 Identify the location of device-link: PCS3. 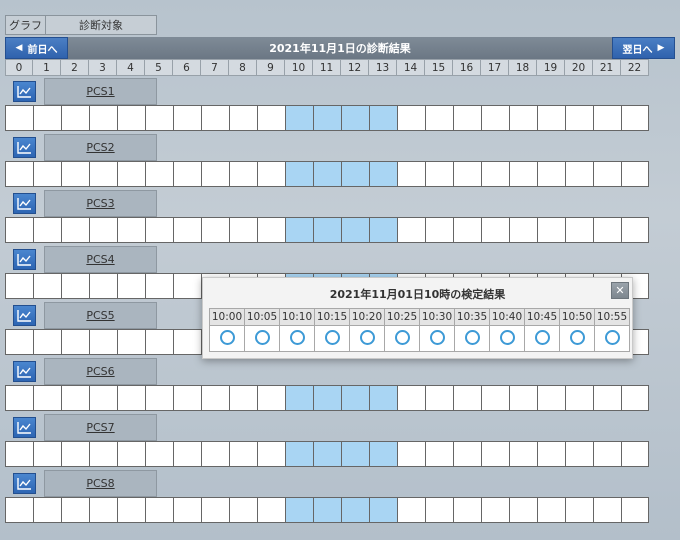
(100, 203).